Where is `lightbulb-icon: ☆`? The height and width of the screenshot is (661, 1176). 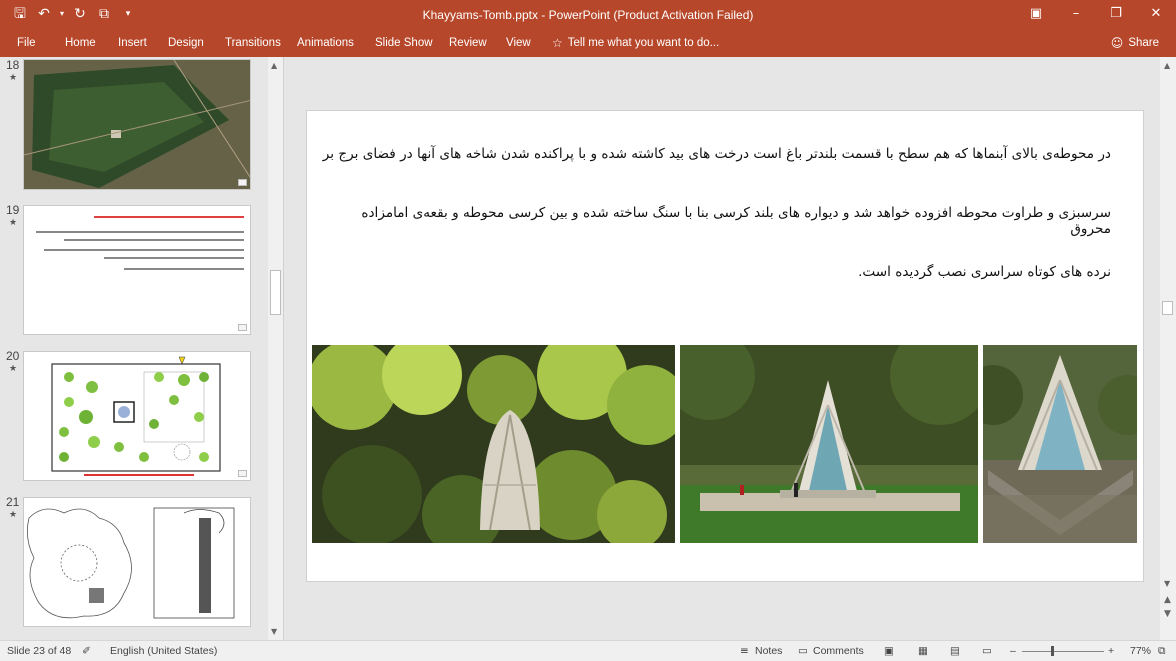 lightbulb-icon: ☆ is located at coordinates (557, 43).